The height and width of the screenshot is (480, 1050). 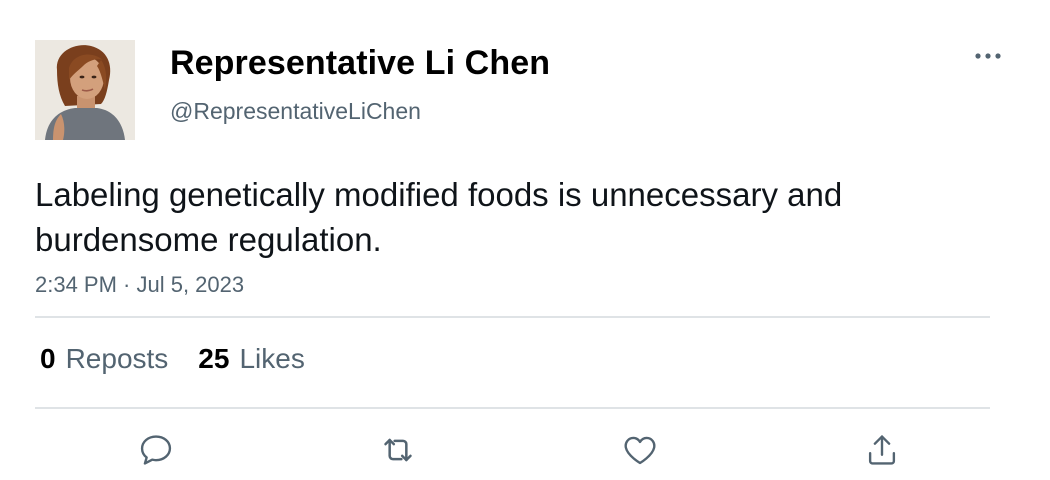 I want to click on likes-stat: 25 Likes, so click(x=251, y=359).